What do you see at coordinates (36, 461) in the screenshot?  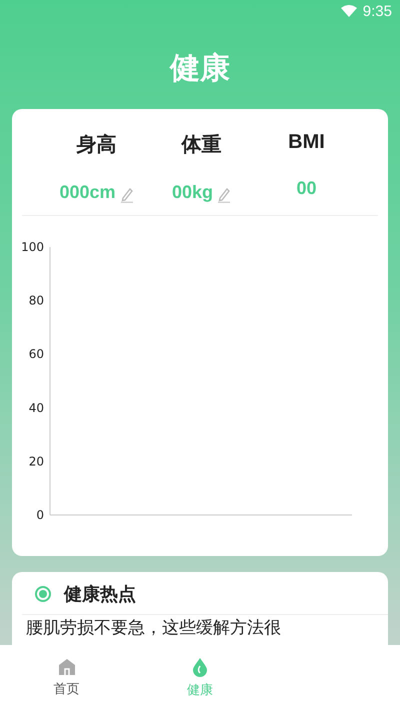 I see `axis-tick-label: 20` at bounding box center [36, 461].